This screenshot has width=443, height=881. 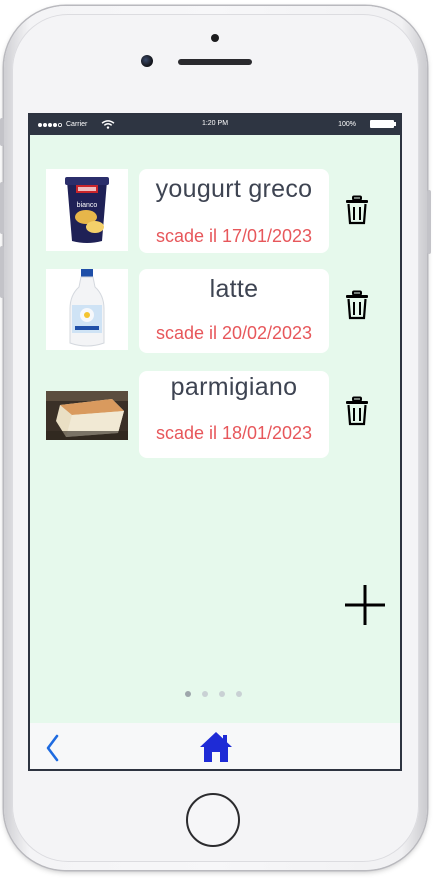 I want to click on power-button, so click(x=429, y=222).